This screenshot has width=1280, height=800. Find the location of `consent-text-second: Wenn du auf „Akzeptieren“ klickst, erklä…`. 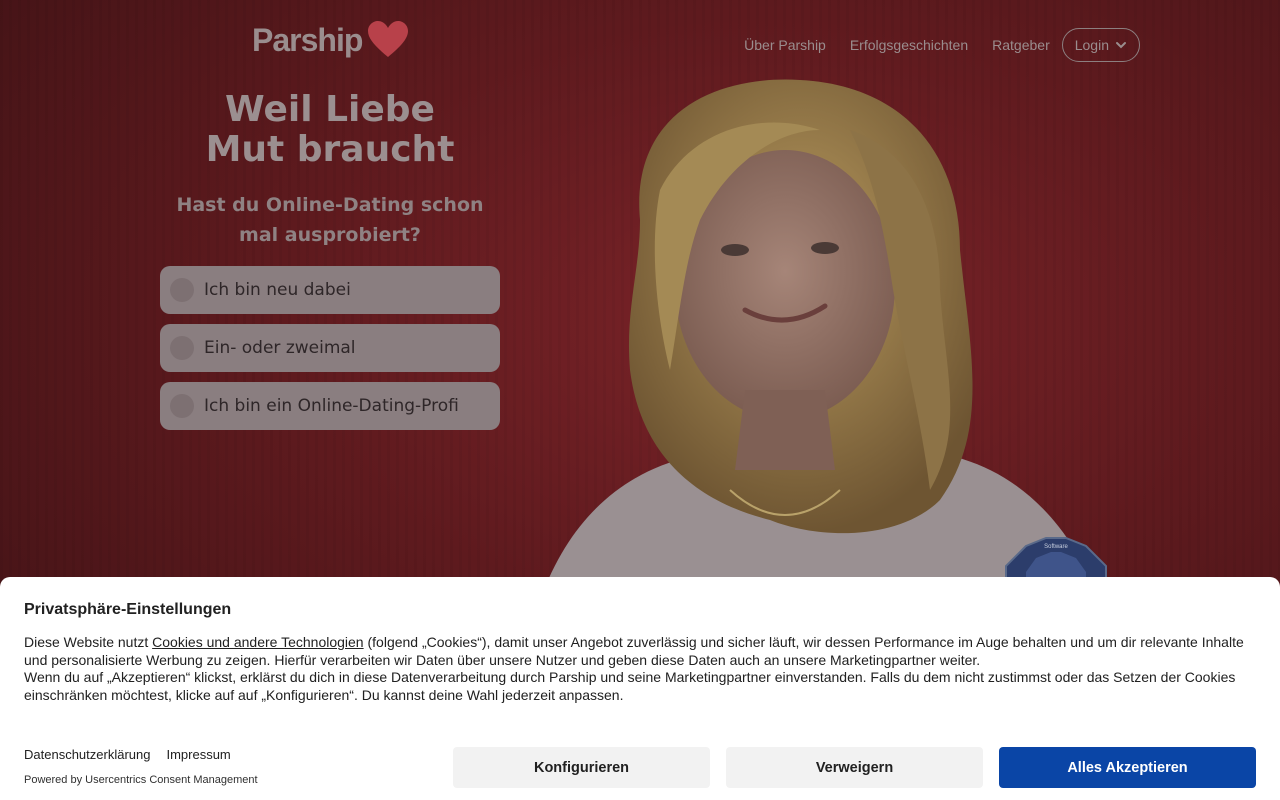

consent-text-second: Wenn du auf „Akzeptieren“ klickst, erklä… is located at coordinates (630, 686).